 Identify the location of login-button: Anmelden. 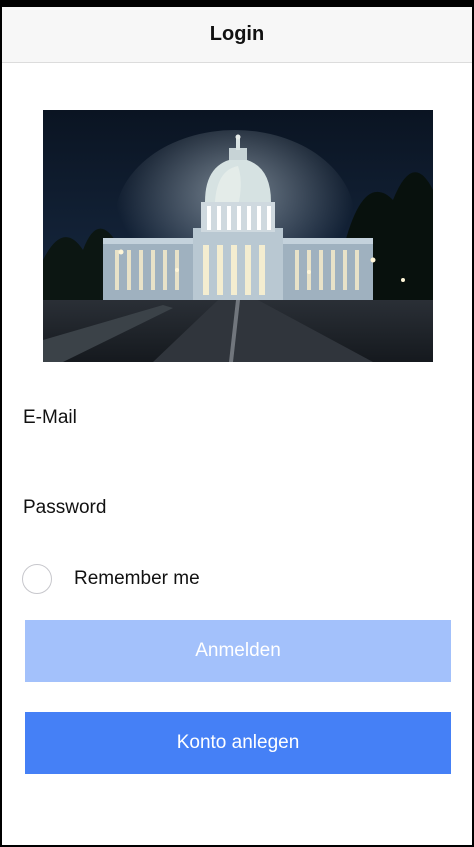
(238, 651).